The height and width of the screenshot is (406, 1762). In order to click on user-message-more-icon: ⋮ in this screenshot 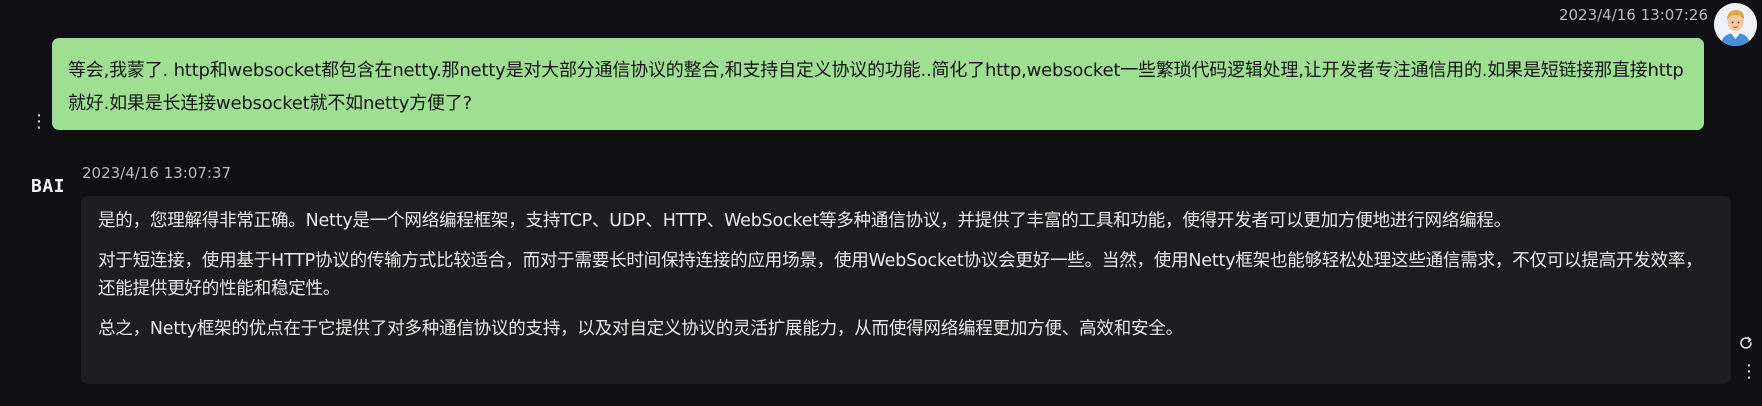, I will do `click(39, 122)`.